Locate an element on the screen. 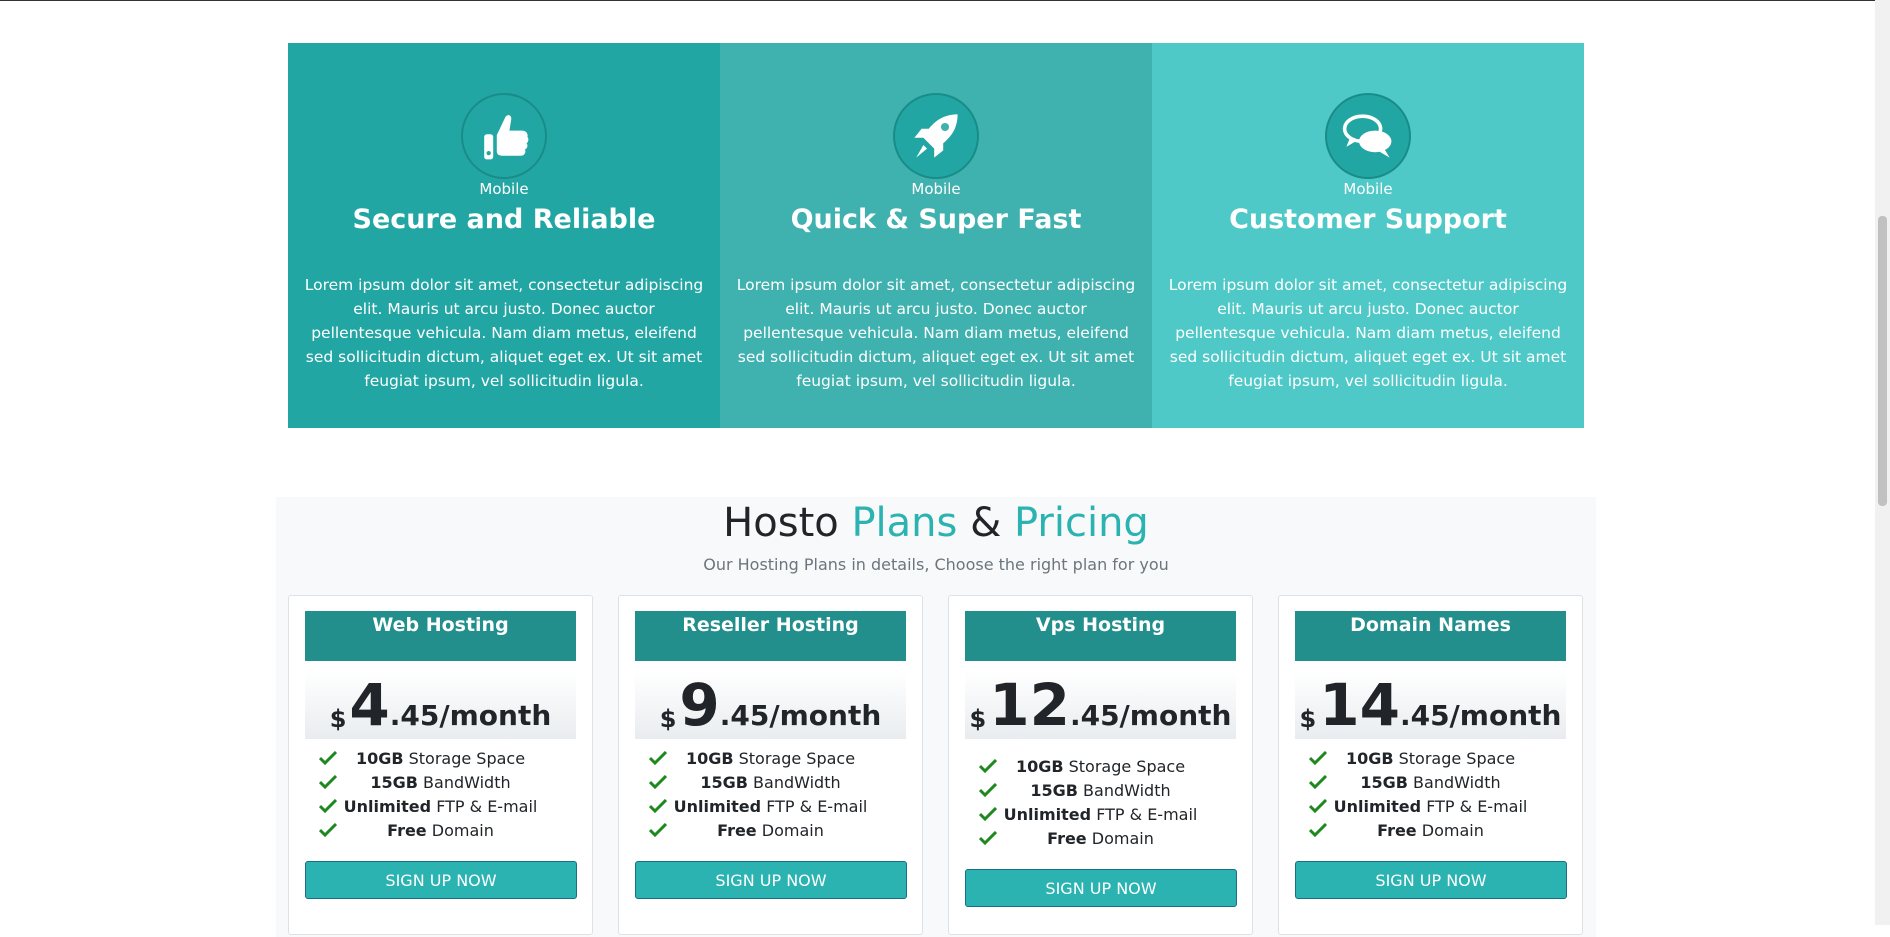 This screenshot has height=937, width=1890. price-main: 4 is located at coordinates (369, 705).